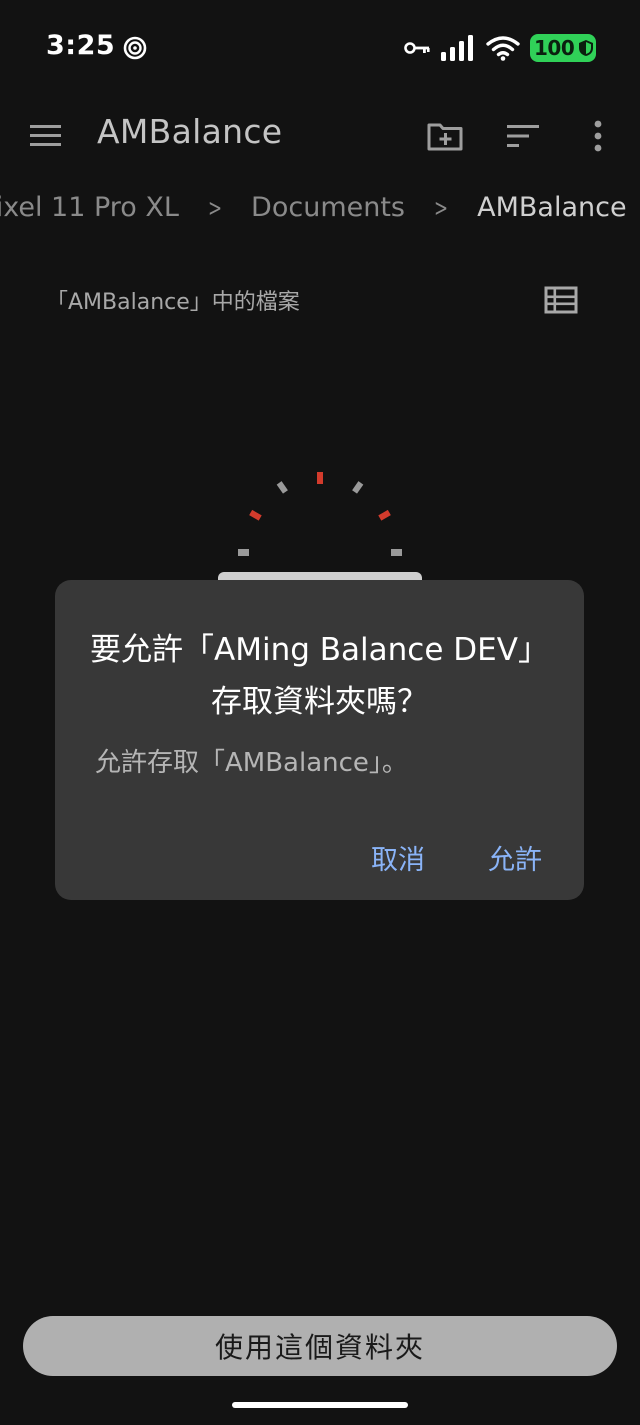 This screenshot has height=1425, width=640. I want to click on section-header: 「AMBalance」中的檔案, so click(173, 302).